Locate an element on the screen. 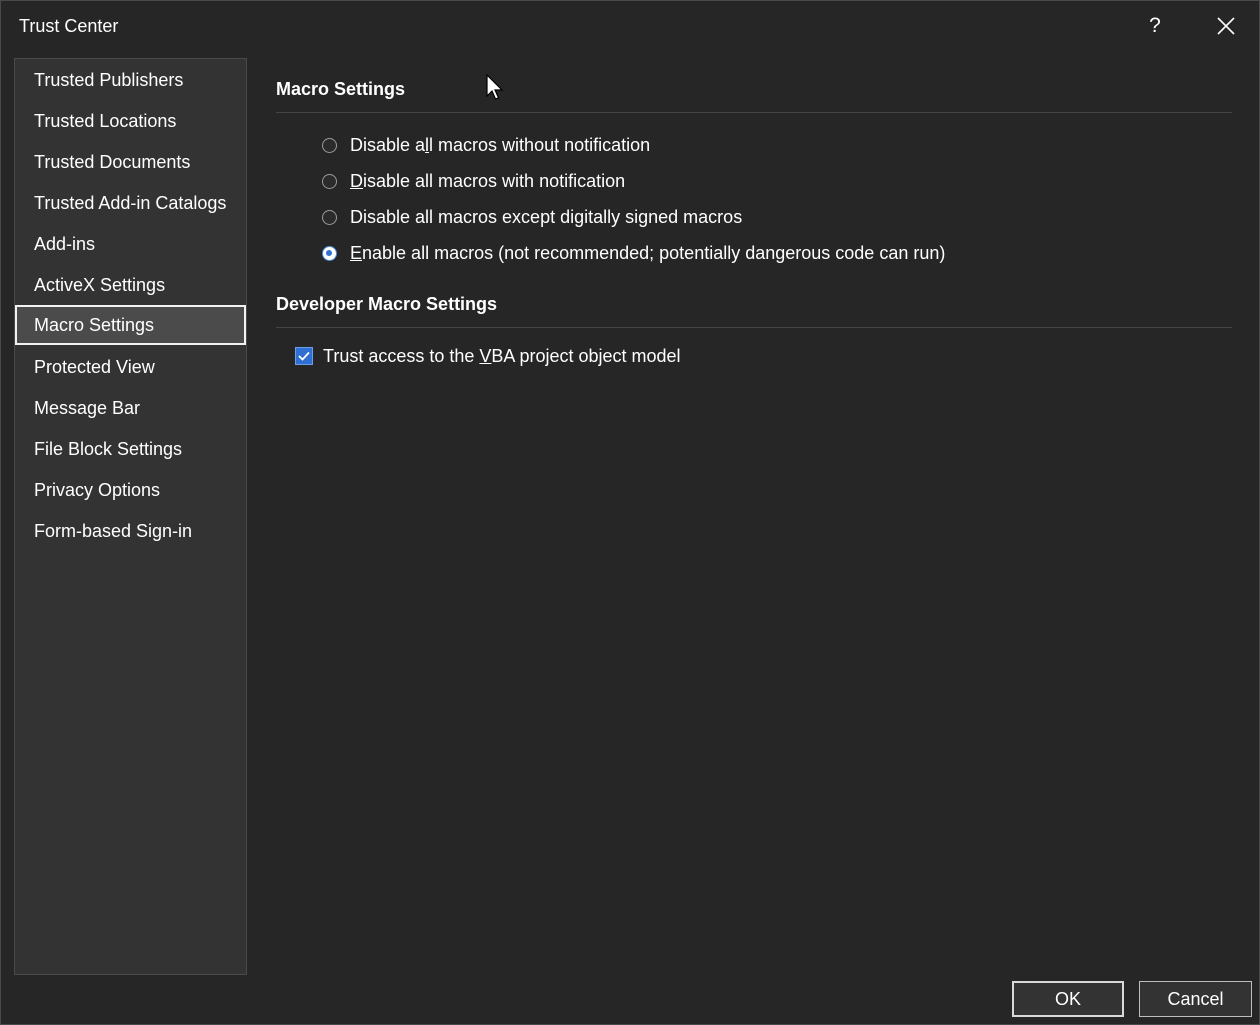 This screenshot has height=1025, width=1260. sidebar-item-activex-settings: ActiveX Settings is located at coordinates (130, 285).